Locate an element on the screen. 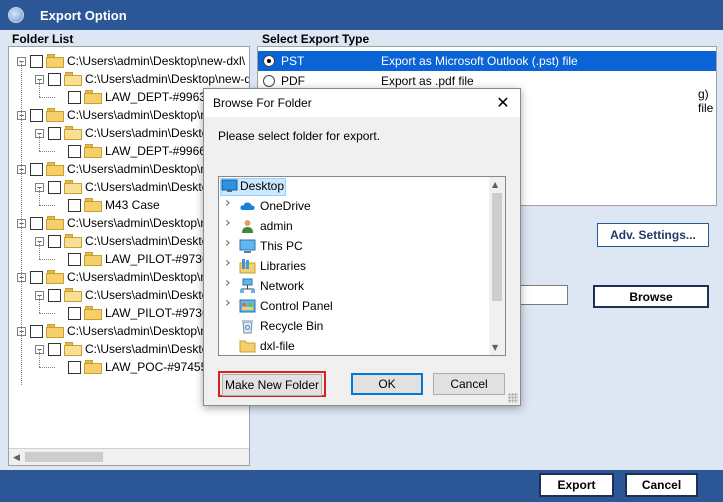 This screenshot has width=723, height=502. export-type-name: PST is located at coordinates (293, 61).